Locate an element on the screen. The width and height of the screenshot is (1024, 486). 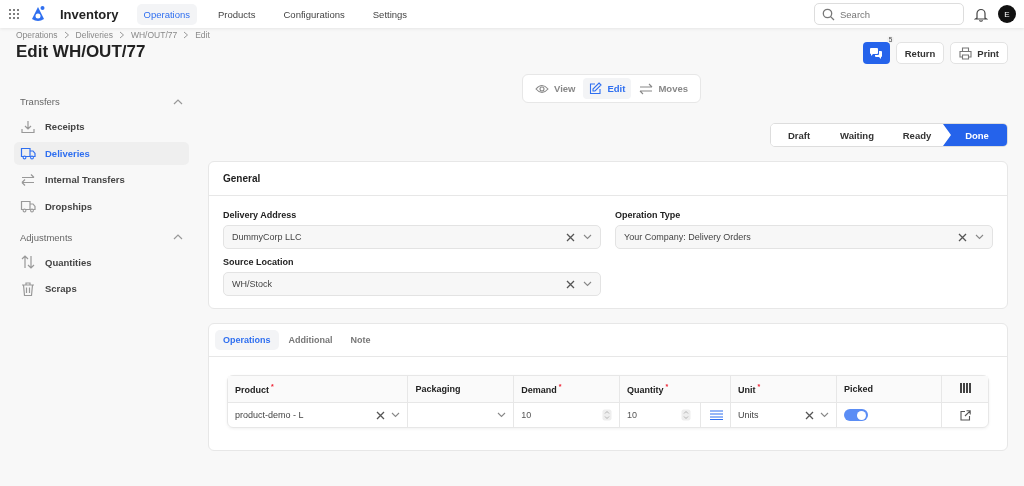
breadcrumb-link: Operations is located at coordinates (37, 35).